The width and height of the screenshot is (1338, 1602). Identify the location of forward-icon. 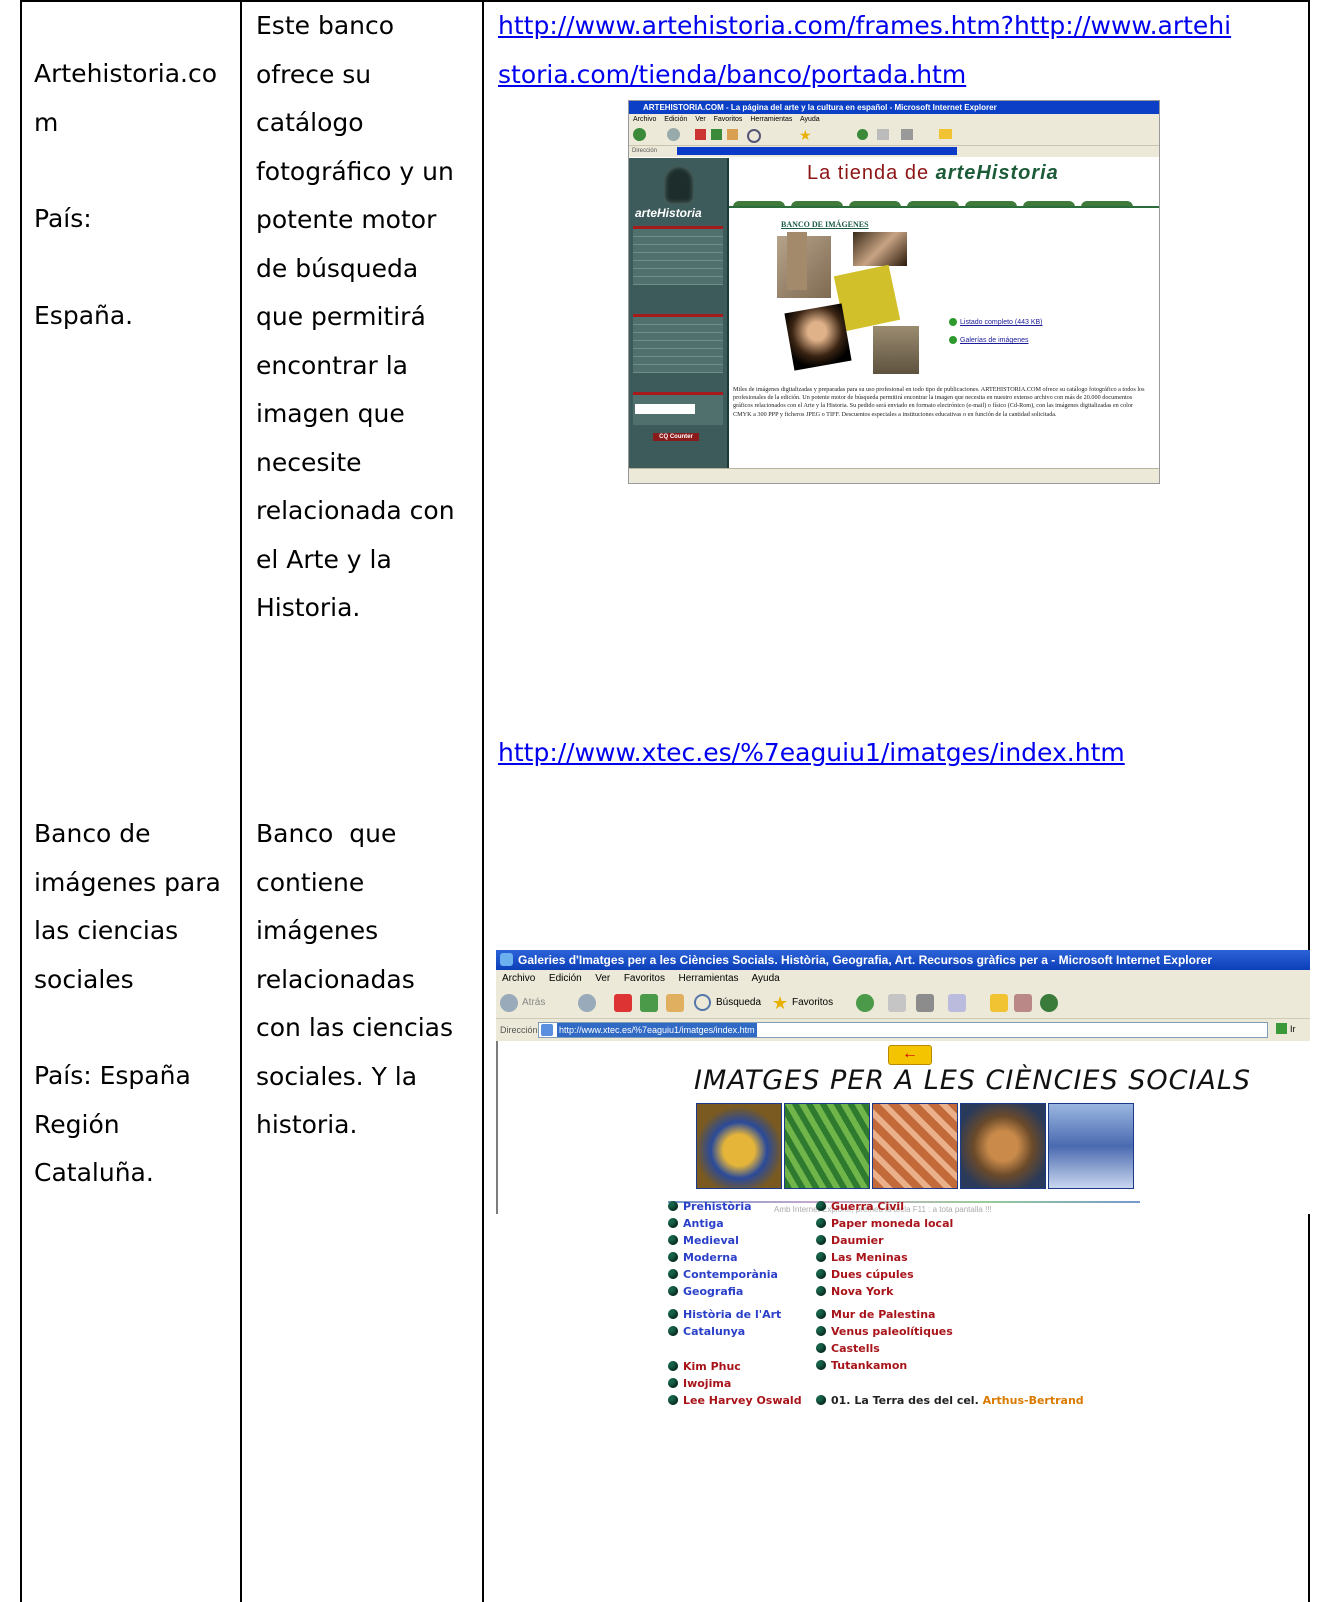
(587, 1003).